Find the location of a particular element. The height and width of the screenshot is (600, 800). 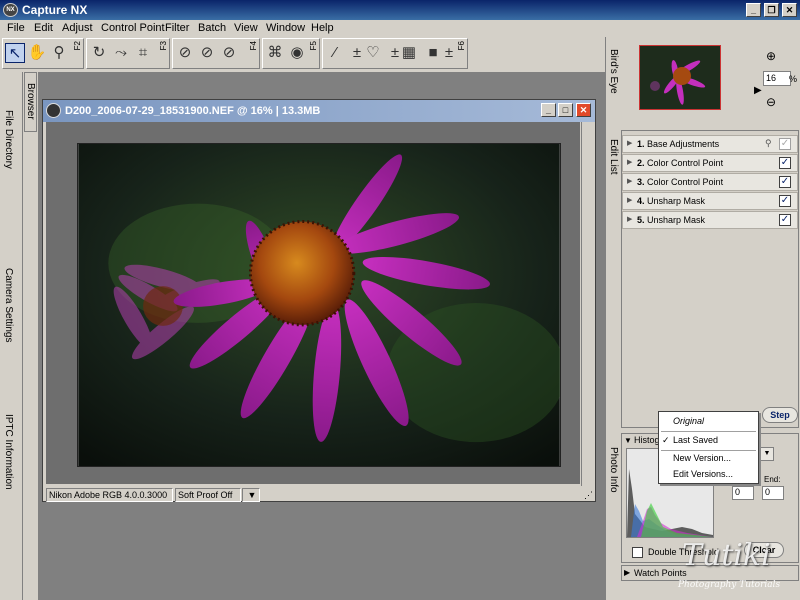

image-maximize-button: □ is located at coordinates (565, 110).